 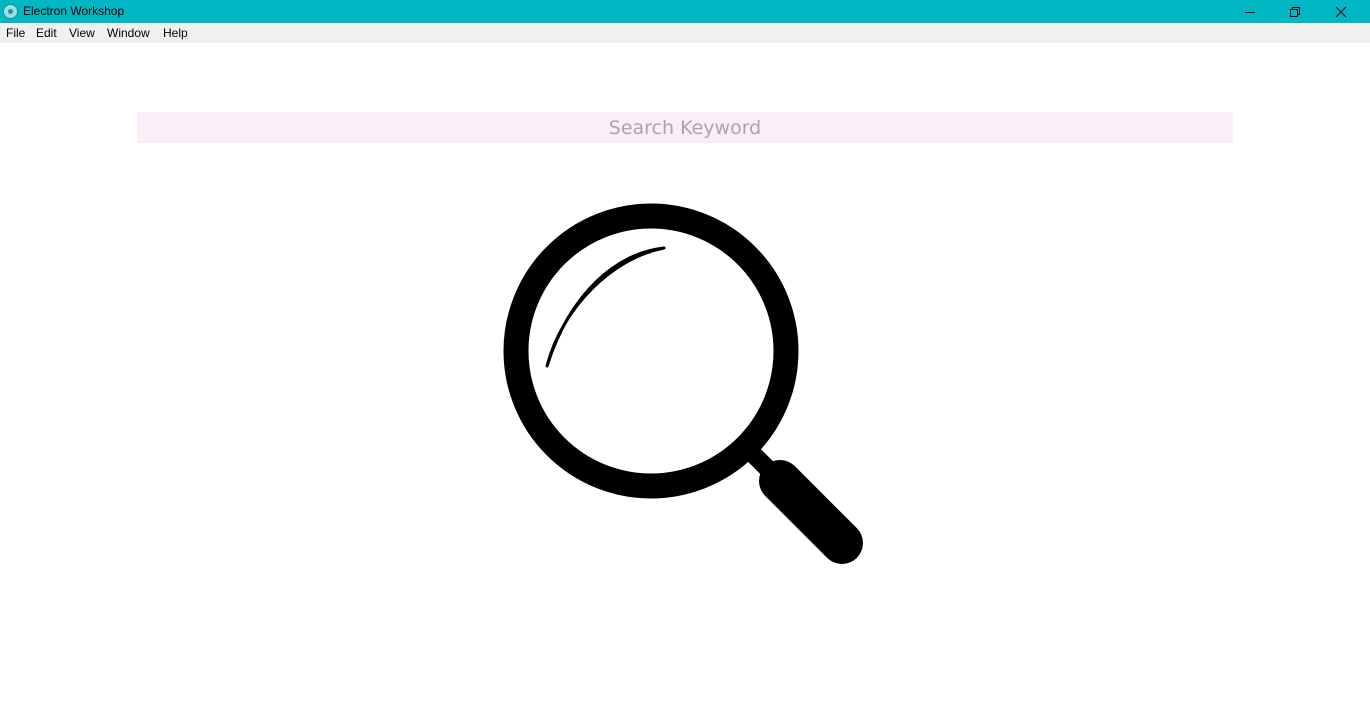 I want to click on menu-bar: File Edit View Window Help, so click(x=685, y=33).